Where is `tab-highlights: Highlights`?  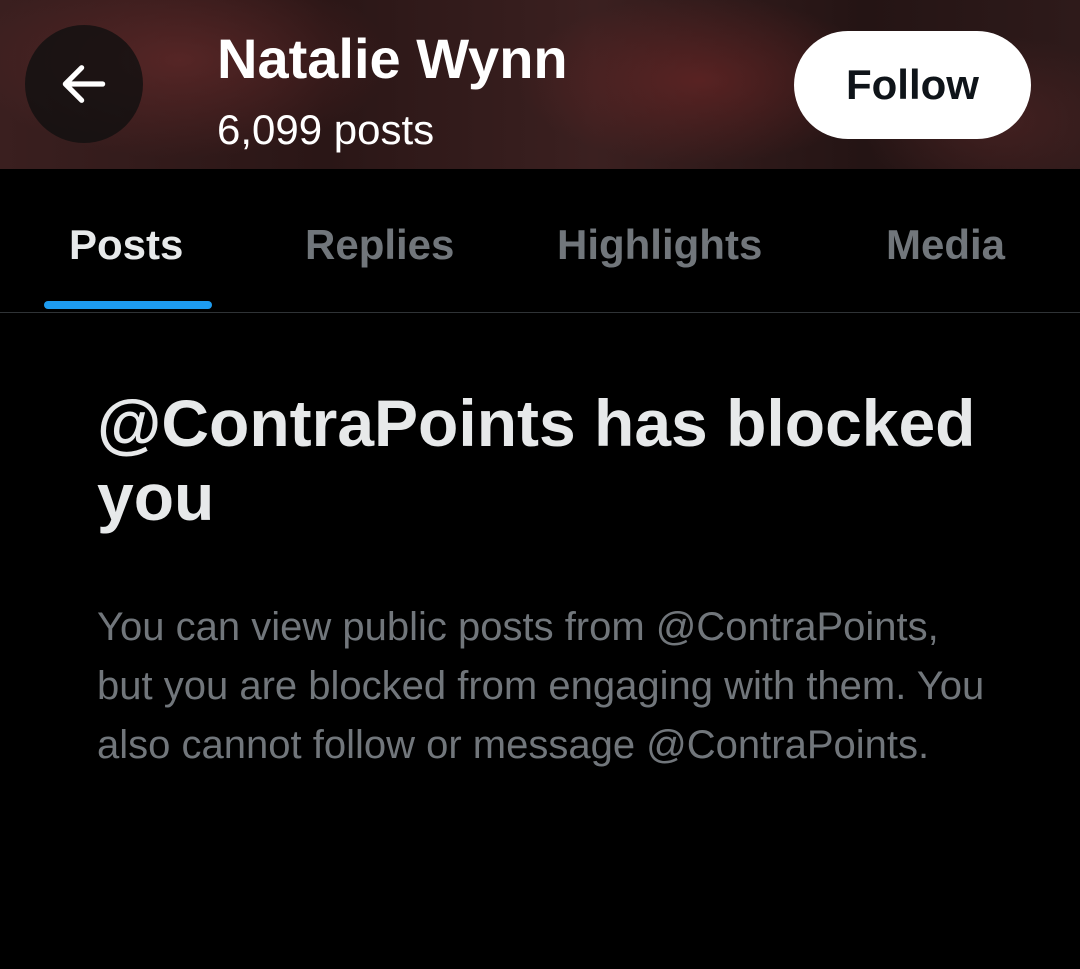
tab-highlights: Highlights is located at coordinates (668, 240).